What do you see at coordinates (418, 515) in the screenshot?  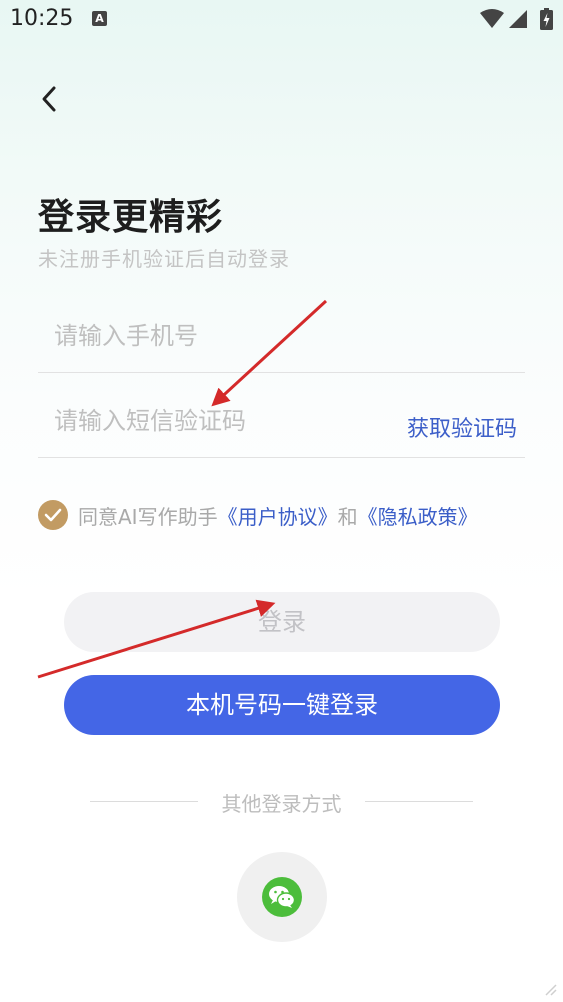 I see `privacy-policy-link: 《隐私政策》` at bounding box center [418, 515].